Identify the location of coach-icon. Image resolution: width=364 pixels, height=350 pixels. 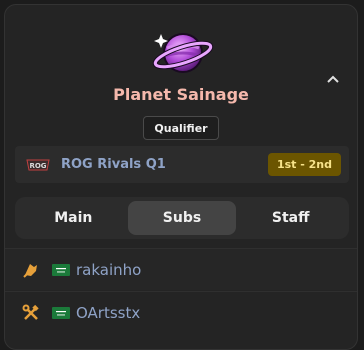
(30, 270).